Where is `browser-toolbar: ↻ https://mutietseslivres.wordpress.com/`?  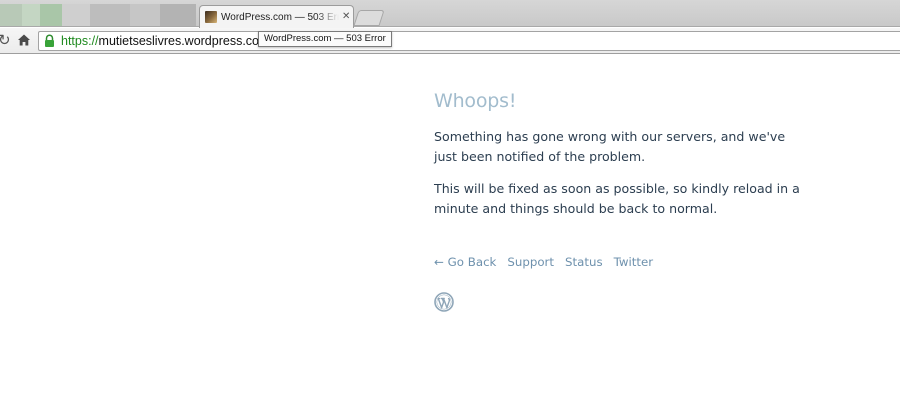 browser-toolbar: ↻ https://mutietseslivres.wordpress.com/ is located at coordinates (450, 41).